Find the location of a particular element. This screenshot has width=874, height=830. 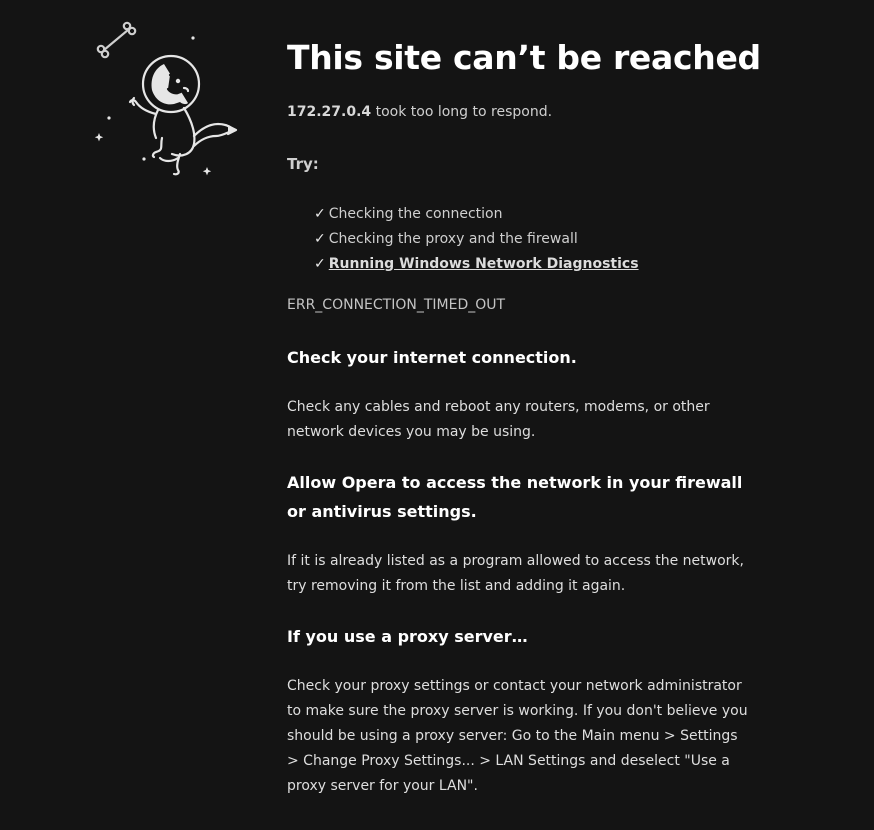

error-summary: 172.27.0.4 took too long to respond. is located at coordinates (419, 112).